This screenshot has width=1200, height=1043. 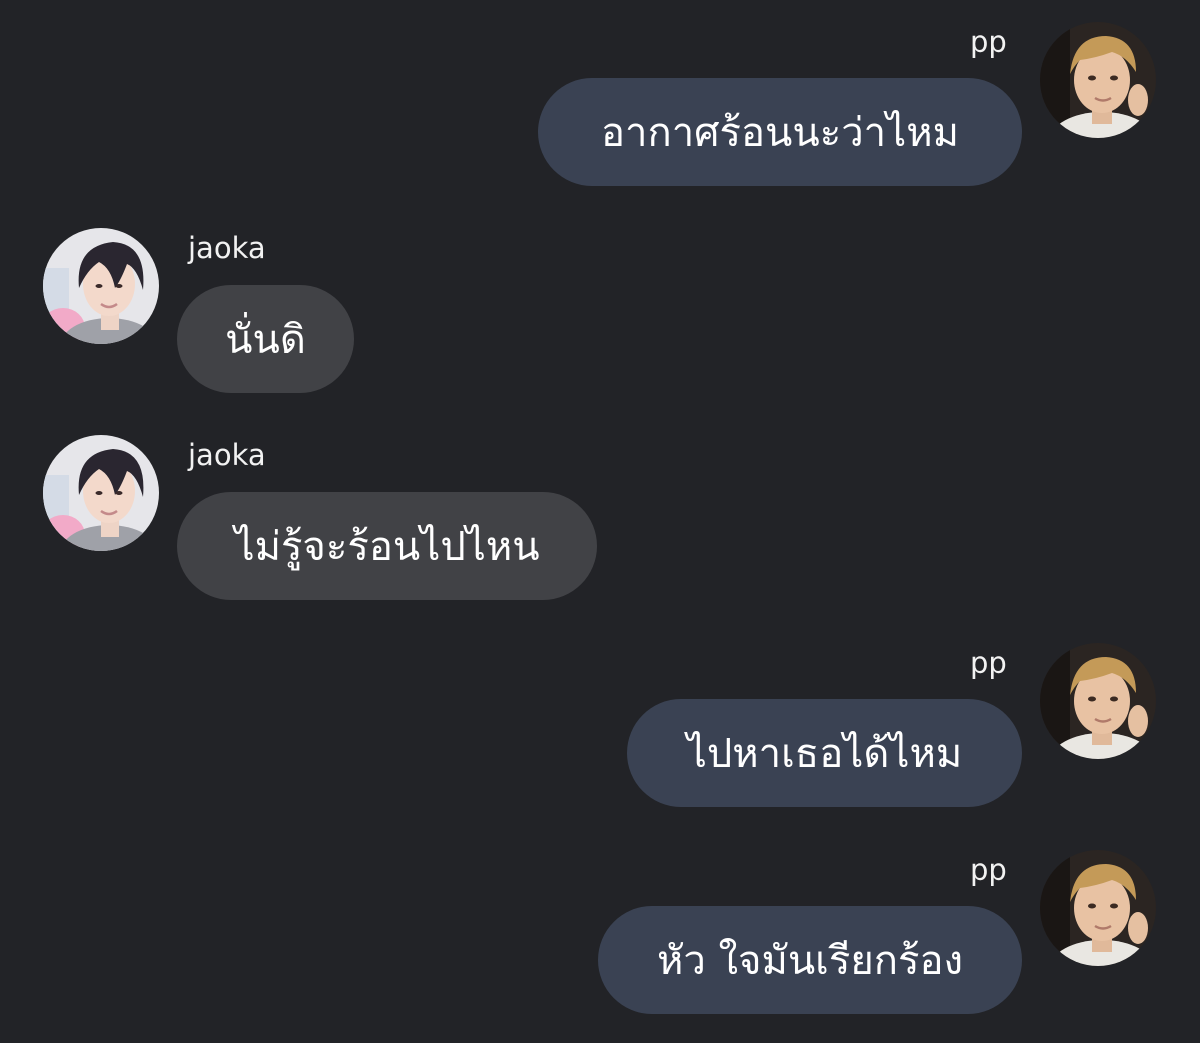 What do you see at coordinates (824, 753) in the screenshot?
I see `message-bubble: ไปหาเธอได้ไหม` at bounding box center [824, 753].